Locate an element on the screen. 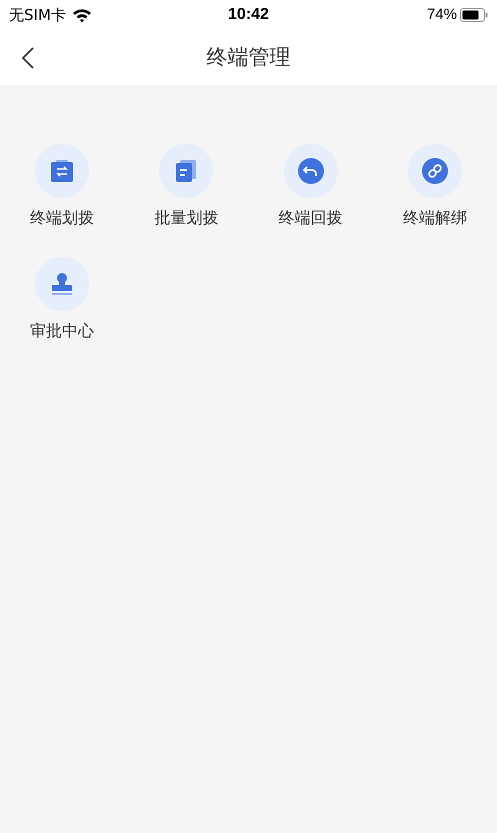 The width and height of the screenshot is (497, 833). page-title: 终端管理 is located at coordinates (248, 57).